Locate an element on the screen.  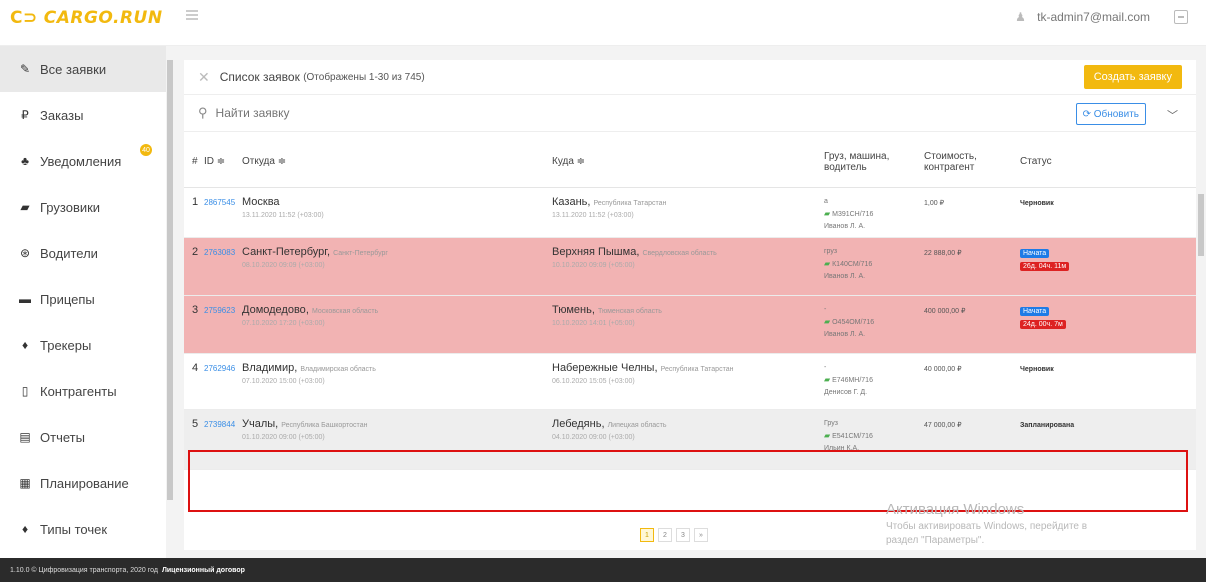
sidebar-item-drivers: ⊛ Водители is located at coordinates (83, 253).